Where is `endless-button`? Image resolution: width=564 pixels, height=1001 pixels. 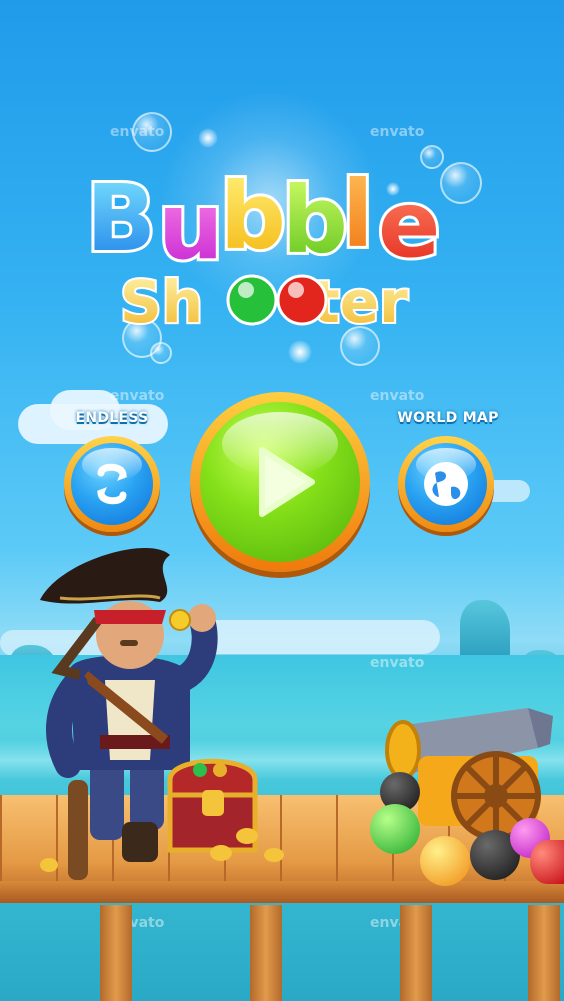
endless-button is located at coordinates (112, 484).